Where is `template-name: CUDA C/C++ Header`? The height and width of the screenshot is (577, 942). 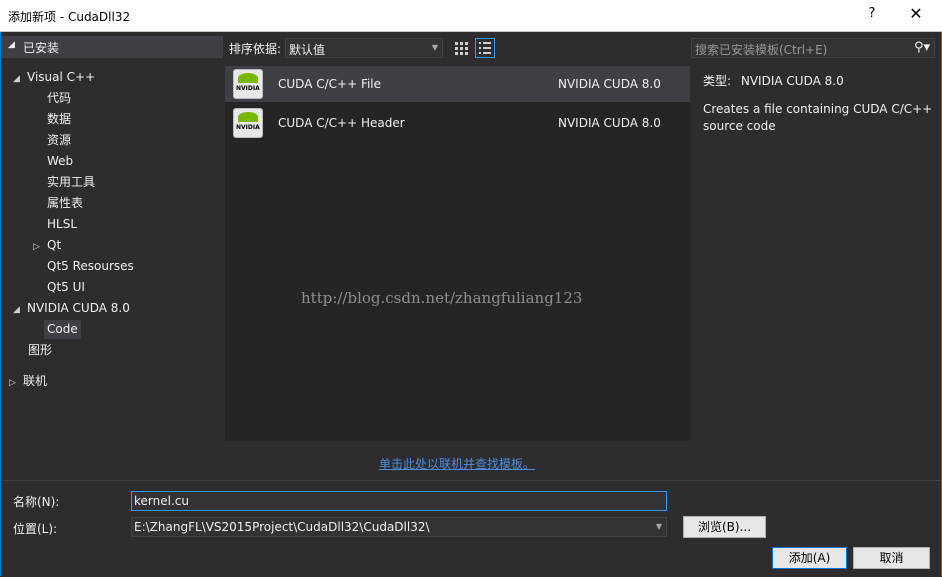 template-name: CUDA C/C++ Header is located at coordinates (341, 123).